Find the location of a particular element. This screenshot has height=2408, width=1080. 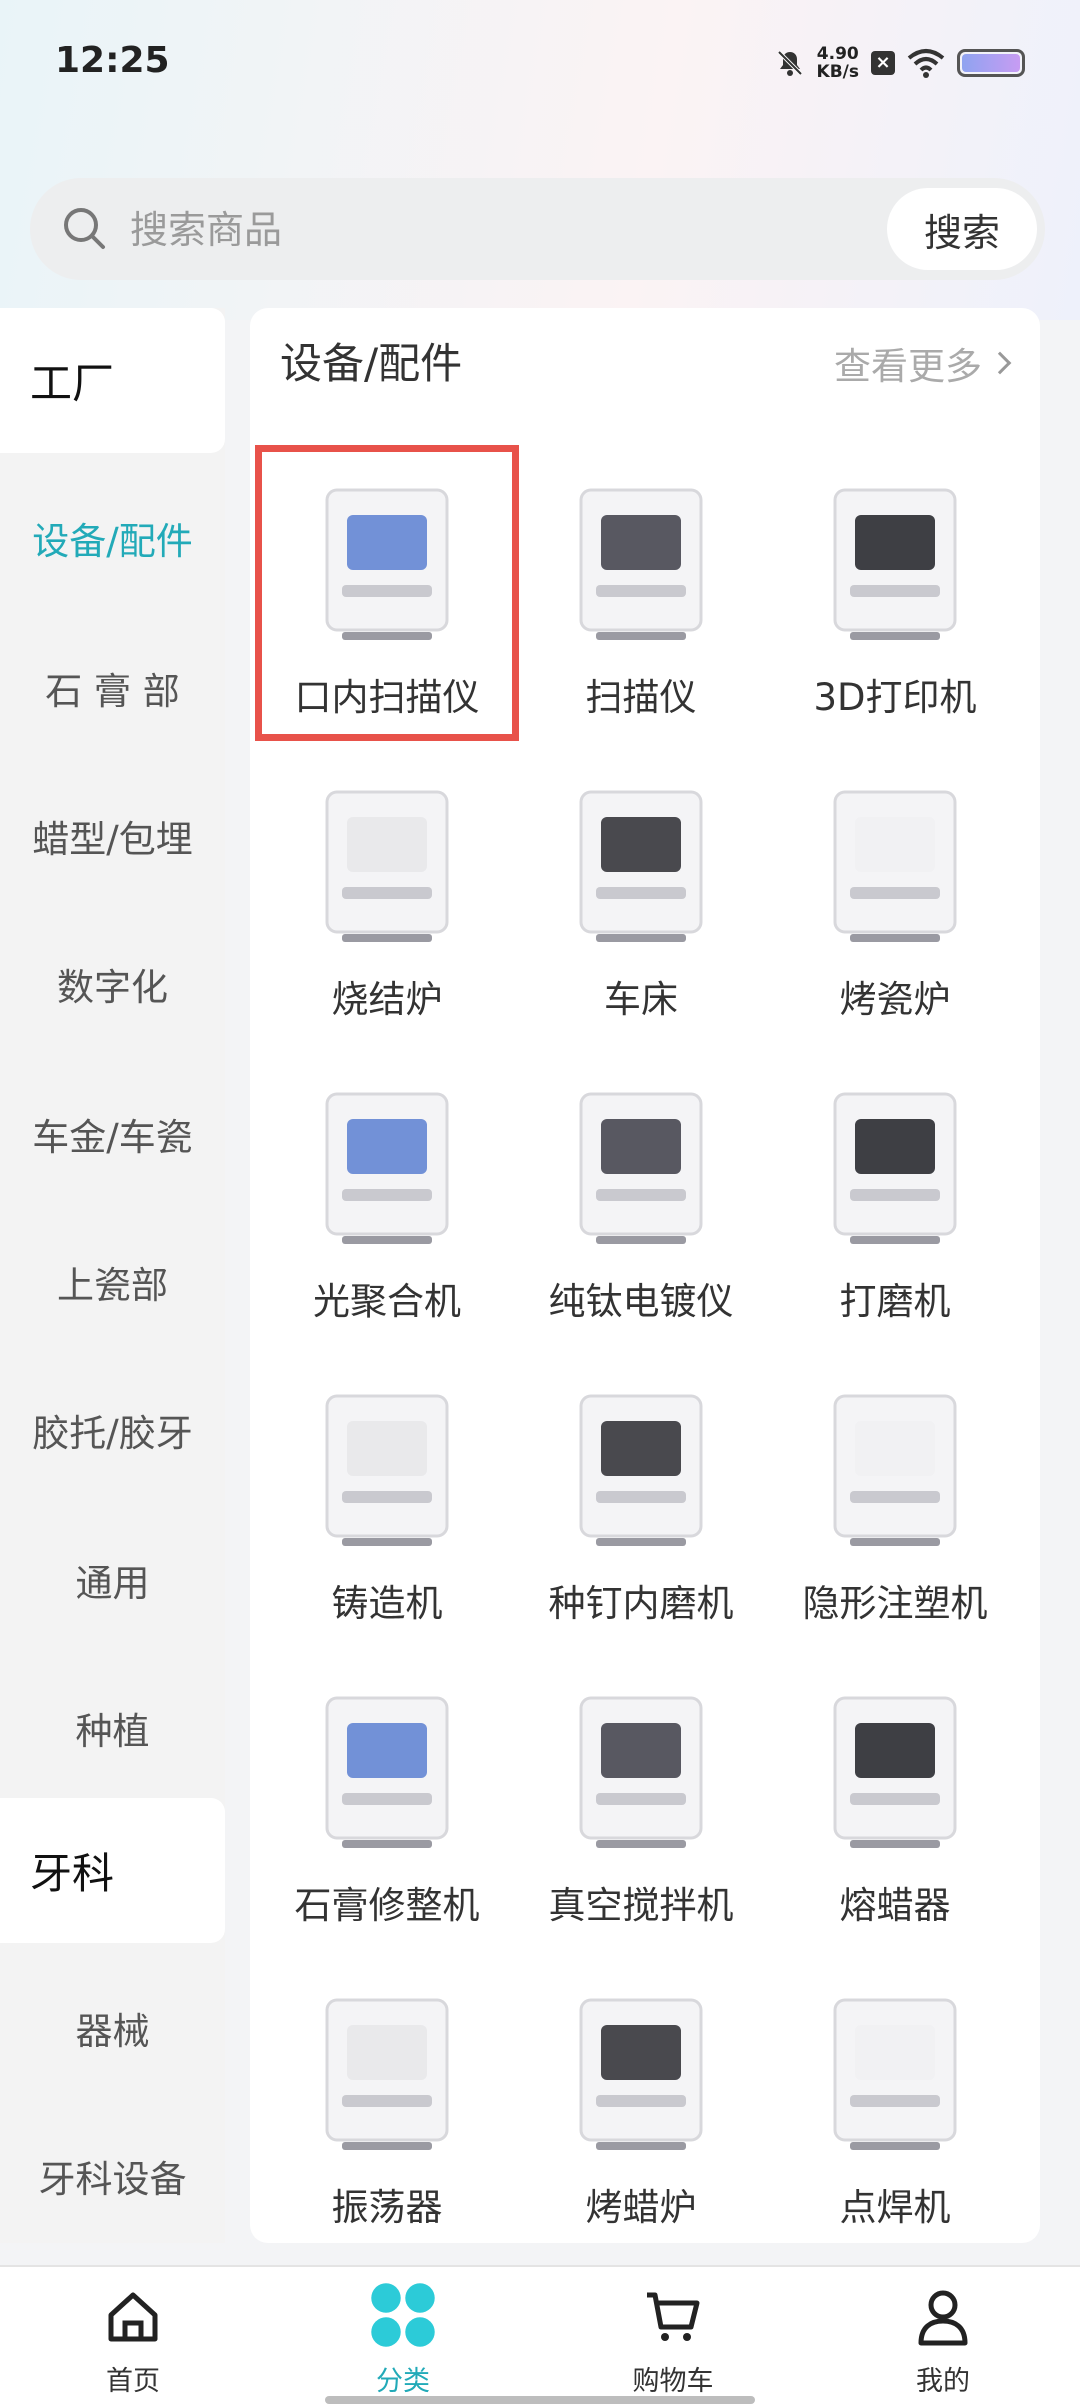

vibrator-icon is located at coordinates (387, 2074).